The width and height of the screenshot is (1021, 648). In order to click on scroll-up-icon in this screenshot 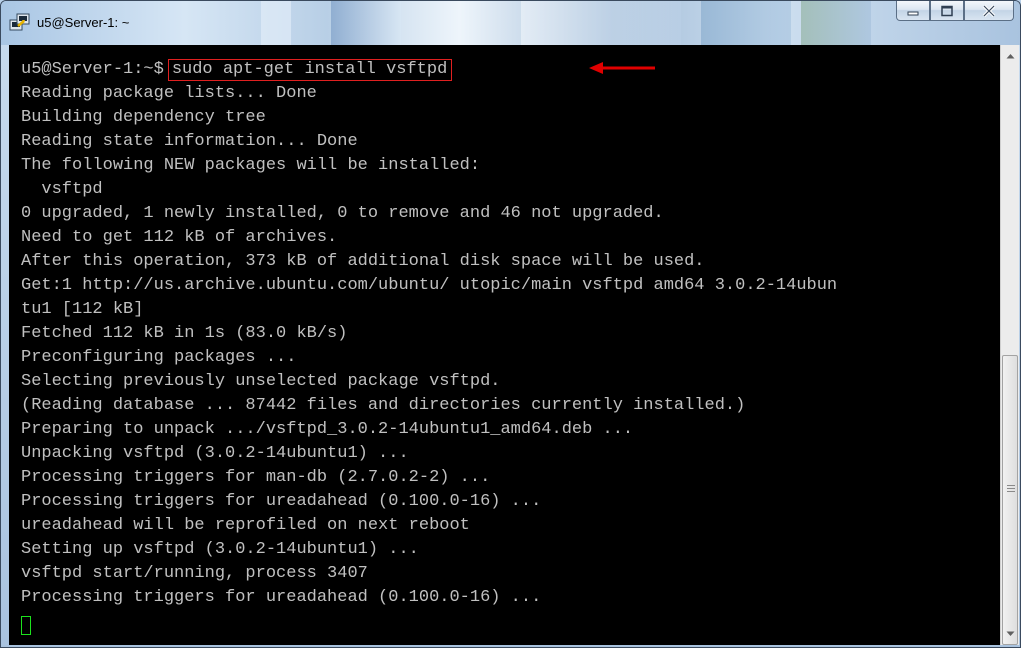, I will do `click(1010, 56)`.